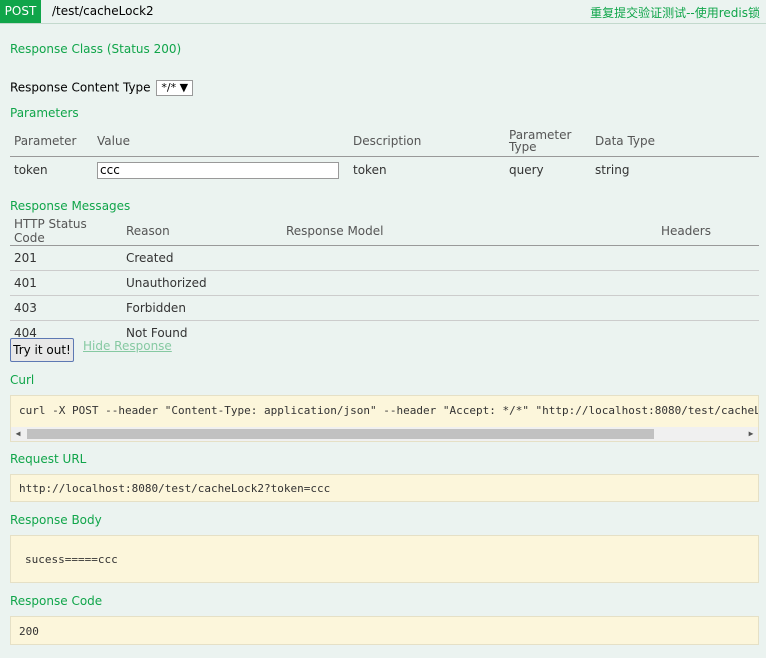 Image resolution: width=766 pixels, height=658 pixels. What do you see at coordinates (540, 140) in the screenshot?
I see `col-parameter-type: Parameter Type` at bounding box center [540, 140].